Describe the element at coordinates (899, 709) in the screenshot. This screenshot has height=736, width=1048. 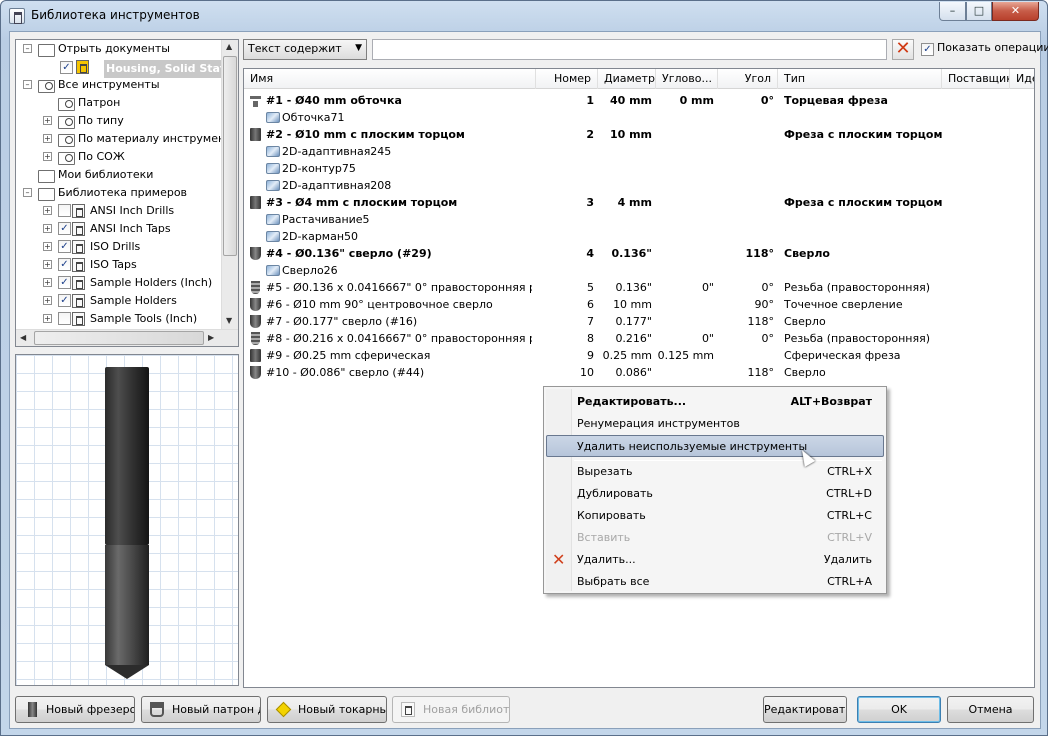
I see `ok-button: OK` at that location.